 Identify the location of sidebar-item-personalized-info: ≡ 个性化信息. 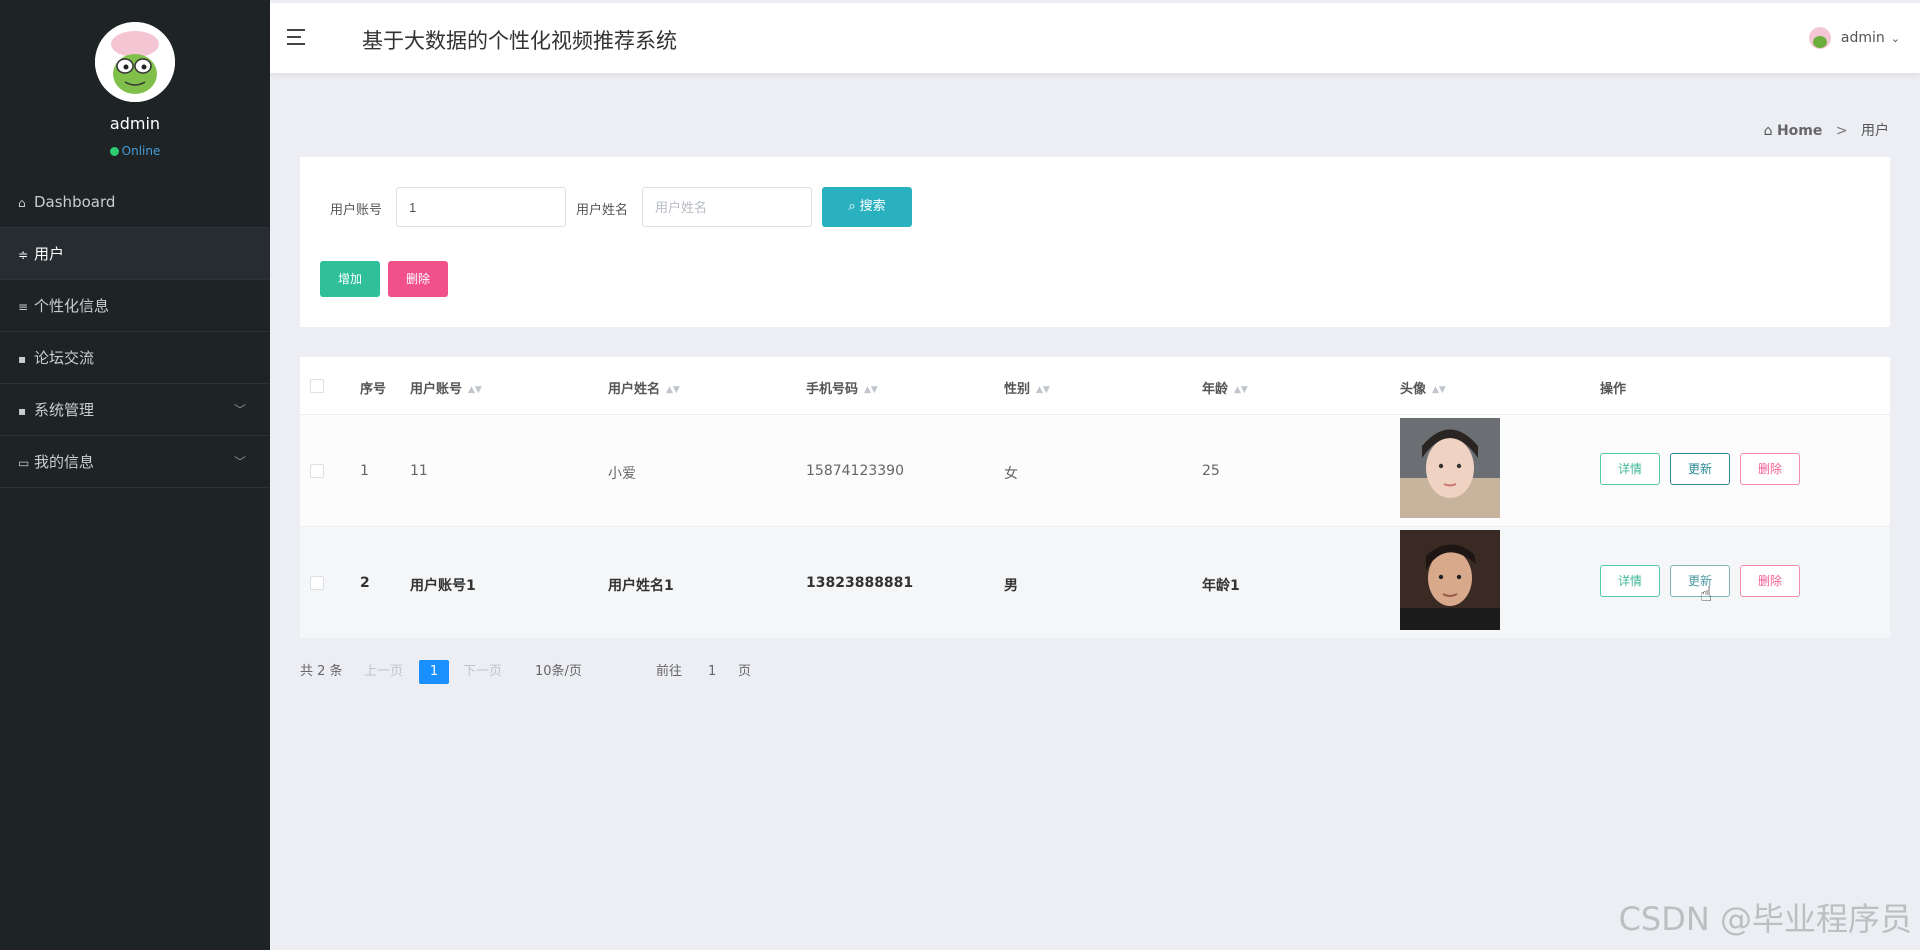
(135, 306).